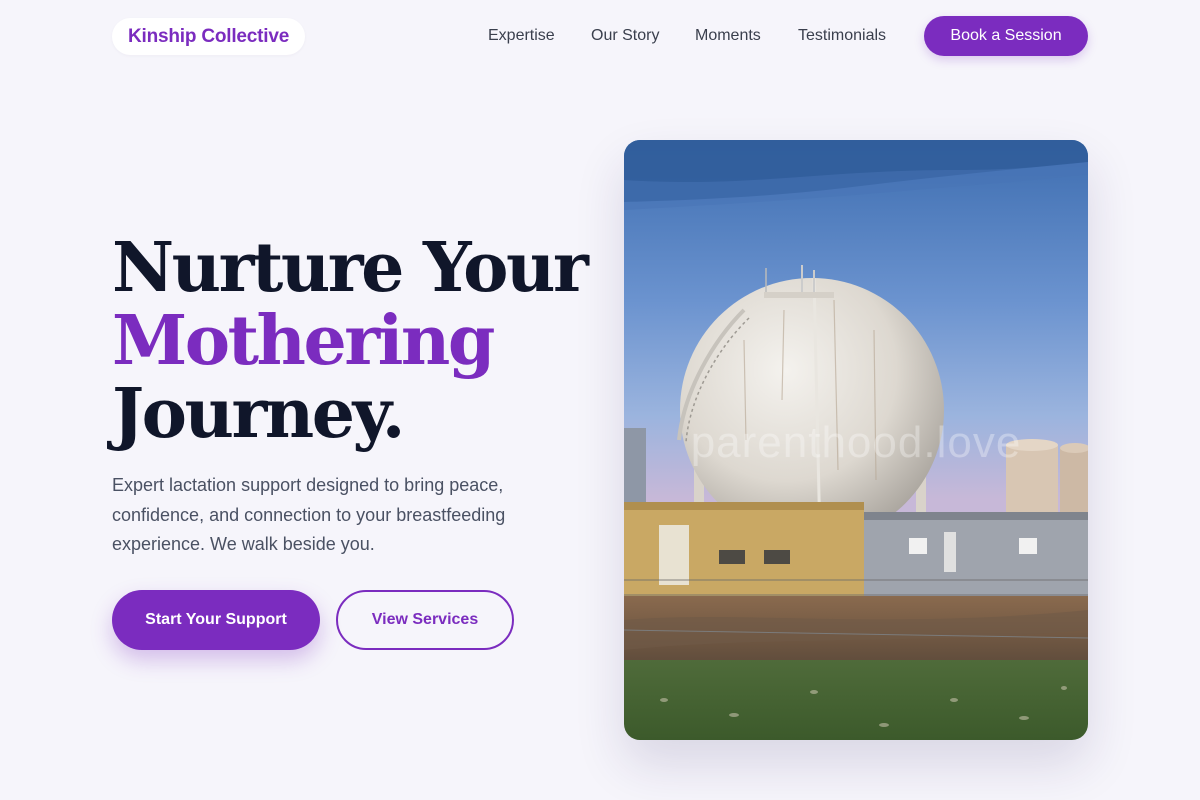 The height and width of the screenshot is (800, 1200). I want to click on headline-line-1: Nurture Your, so click(350, 268).